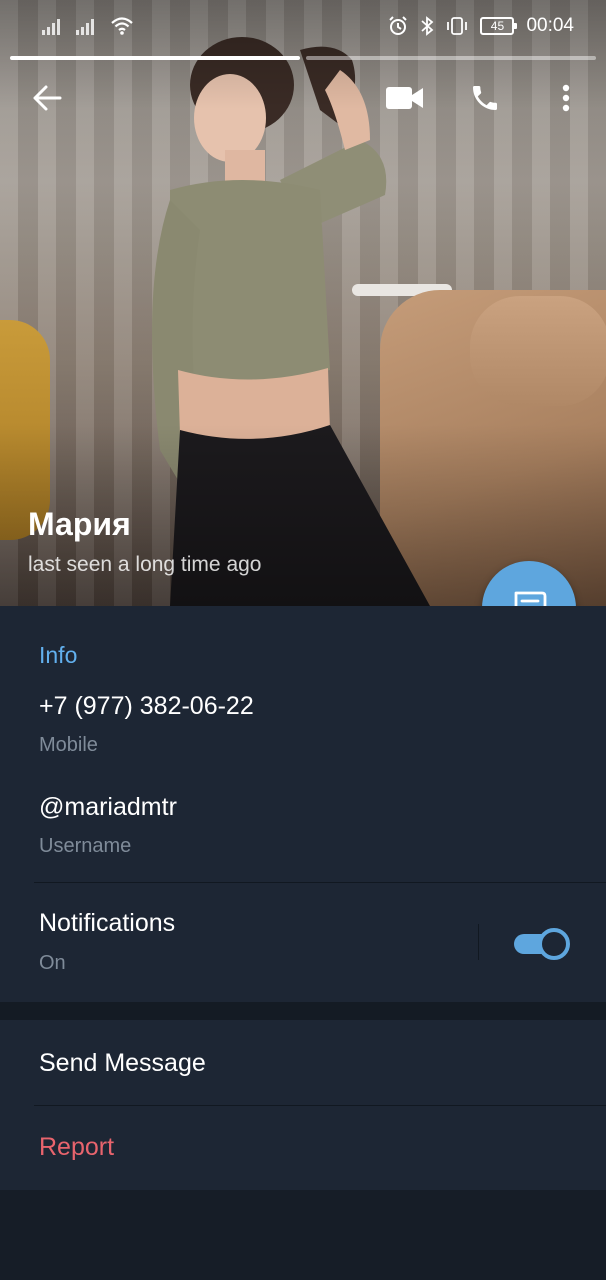  Describe the element at coordinates (427, 26) in the screenshot. I see `bluetooth-icon` at that location.